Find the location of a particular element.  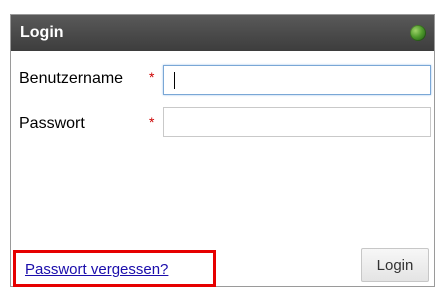

login-button: Login is located at coordinates (395, 265).